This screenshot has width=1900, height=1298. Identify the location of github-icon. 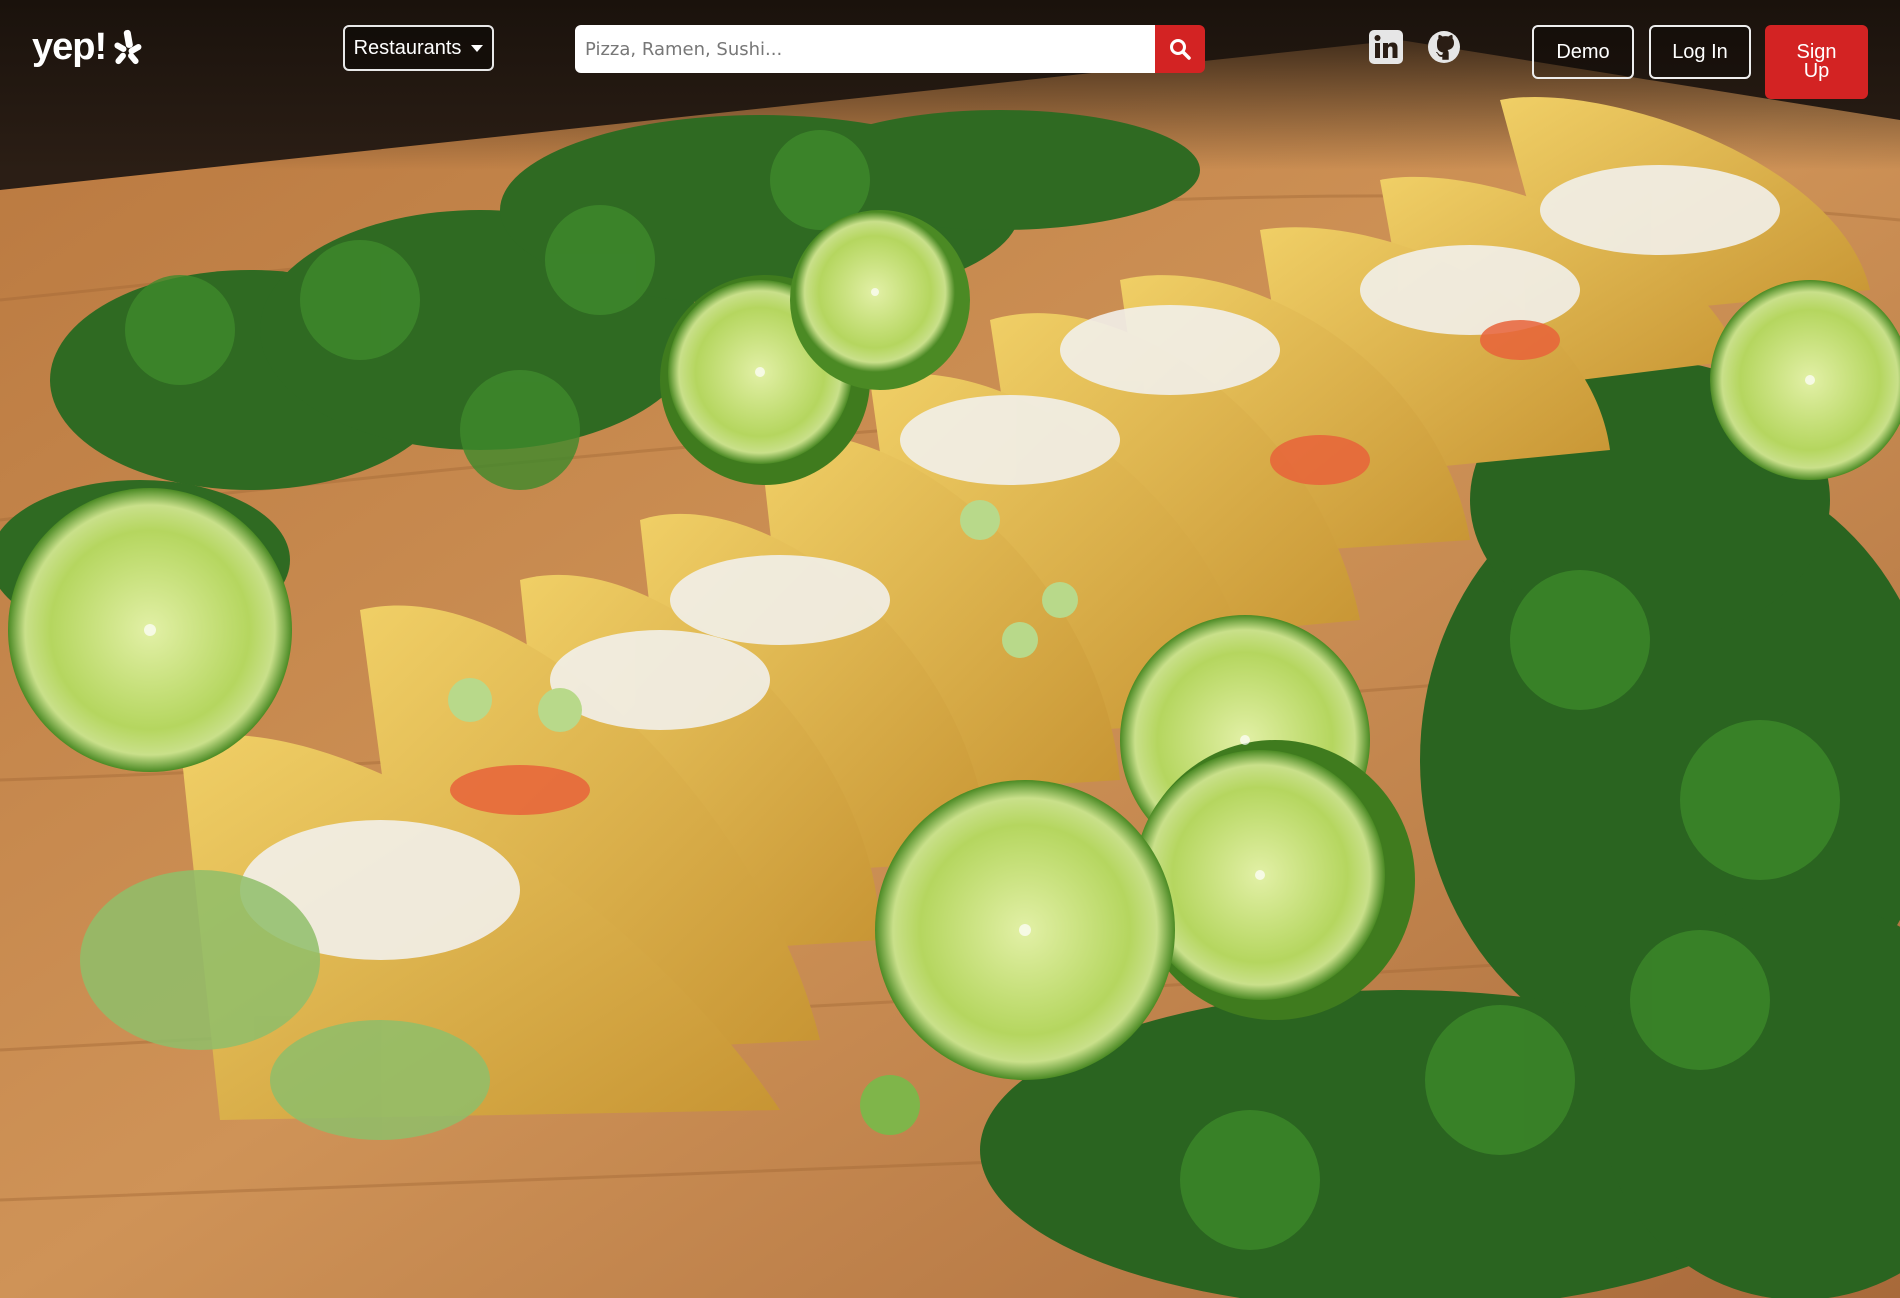
(1444, 47).